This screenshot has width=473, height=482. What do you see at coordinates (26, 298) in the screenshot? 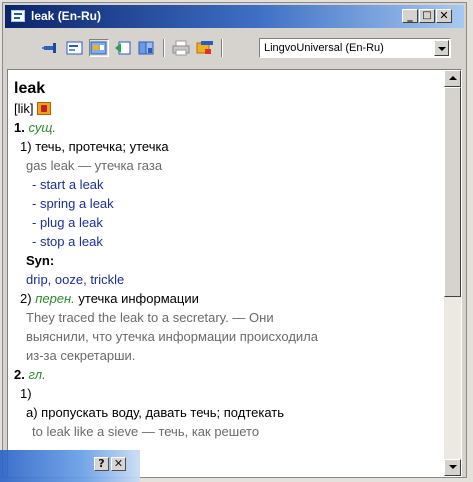
I see `subsense-number: 2)` at bounding box center [26, 298].